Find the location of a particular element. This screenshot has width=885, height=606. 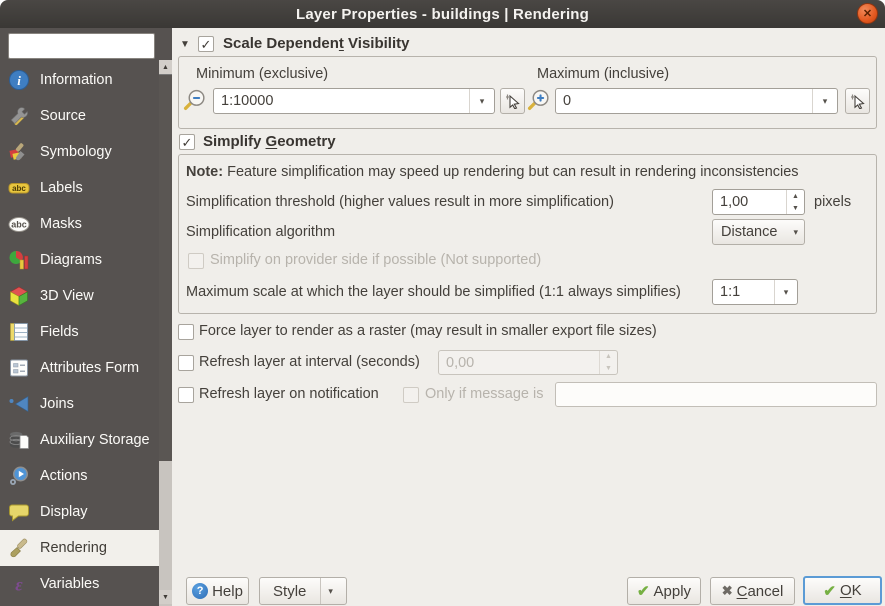

epsilon-icon: ε is located at coordinates (19, 585).